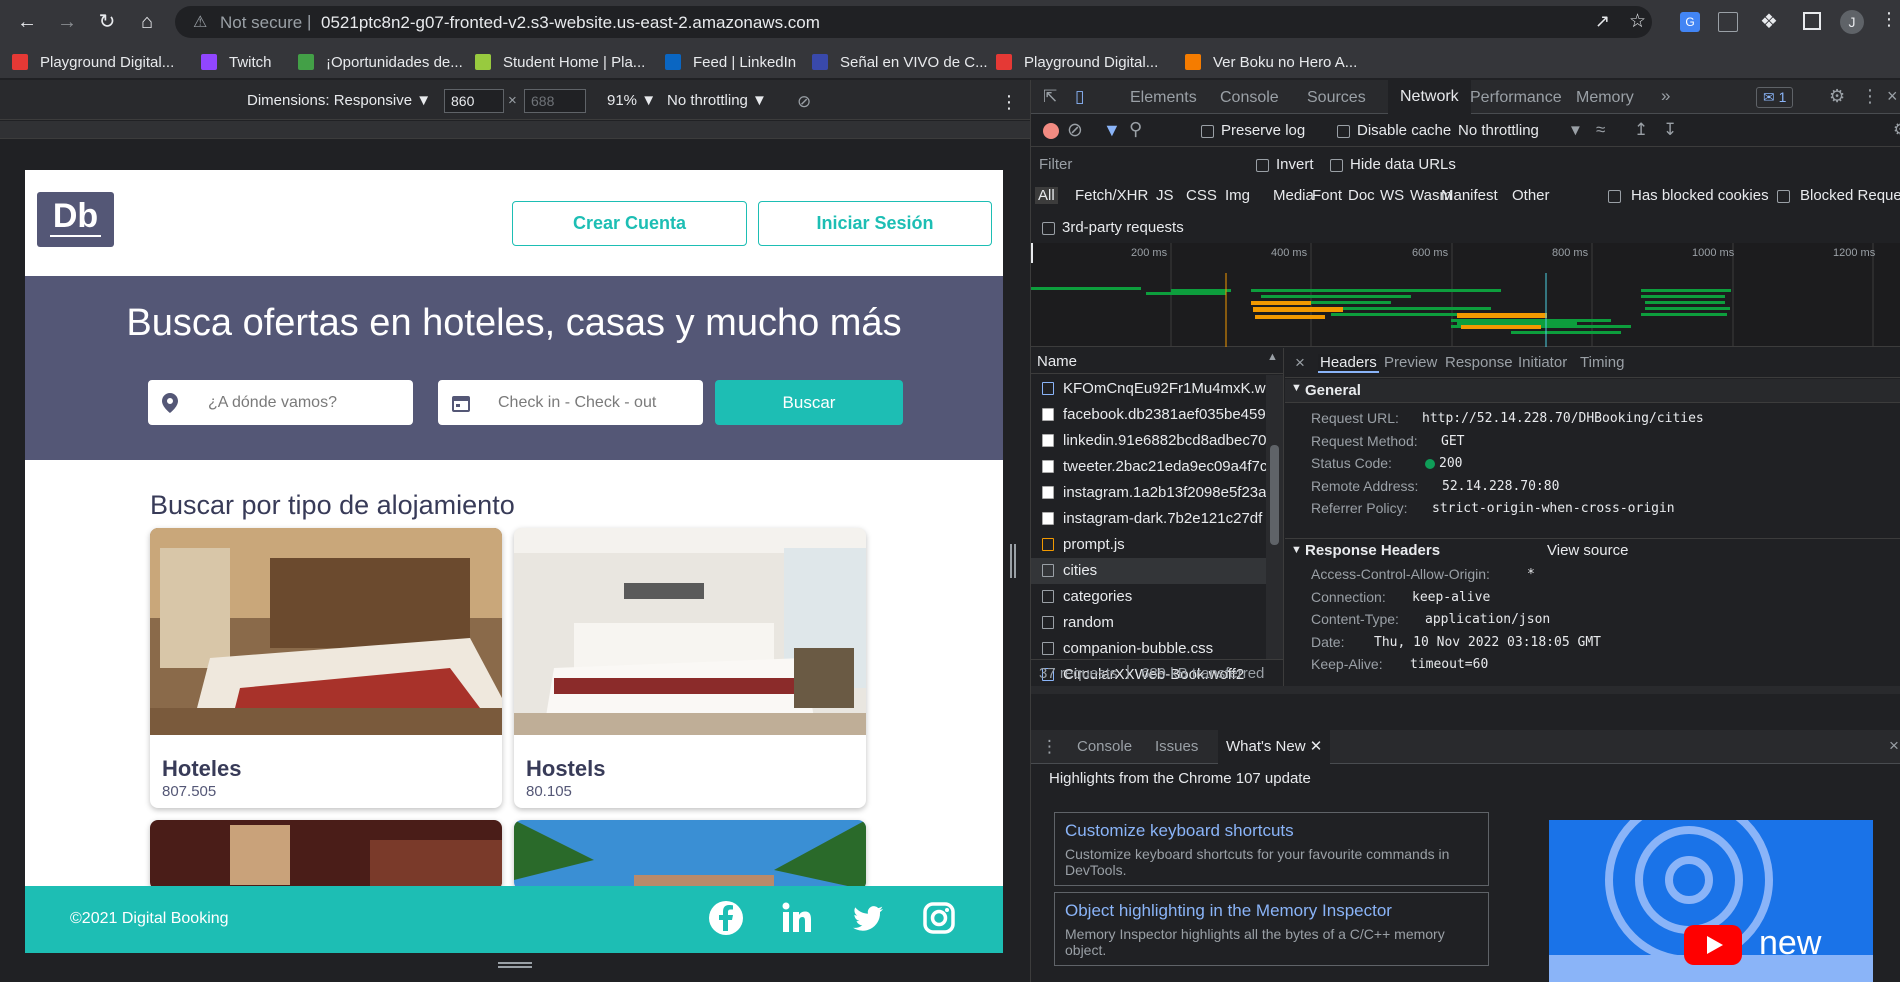 The image size is (1900, 982). What do you see at coordinates (1135, 129) in the screenshot?
I see `search-icon: ⚲` at bounding box center [1135, 129].